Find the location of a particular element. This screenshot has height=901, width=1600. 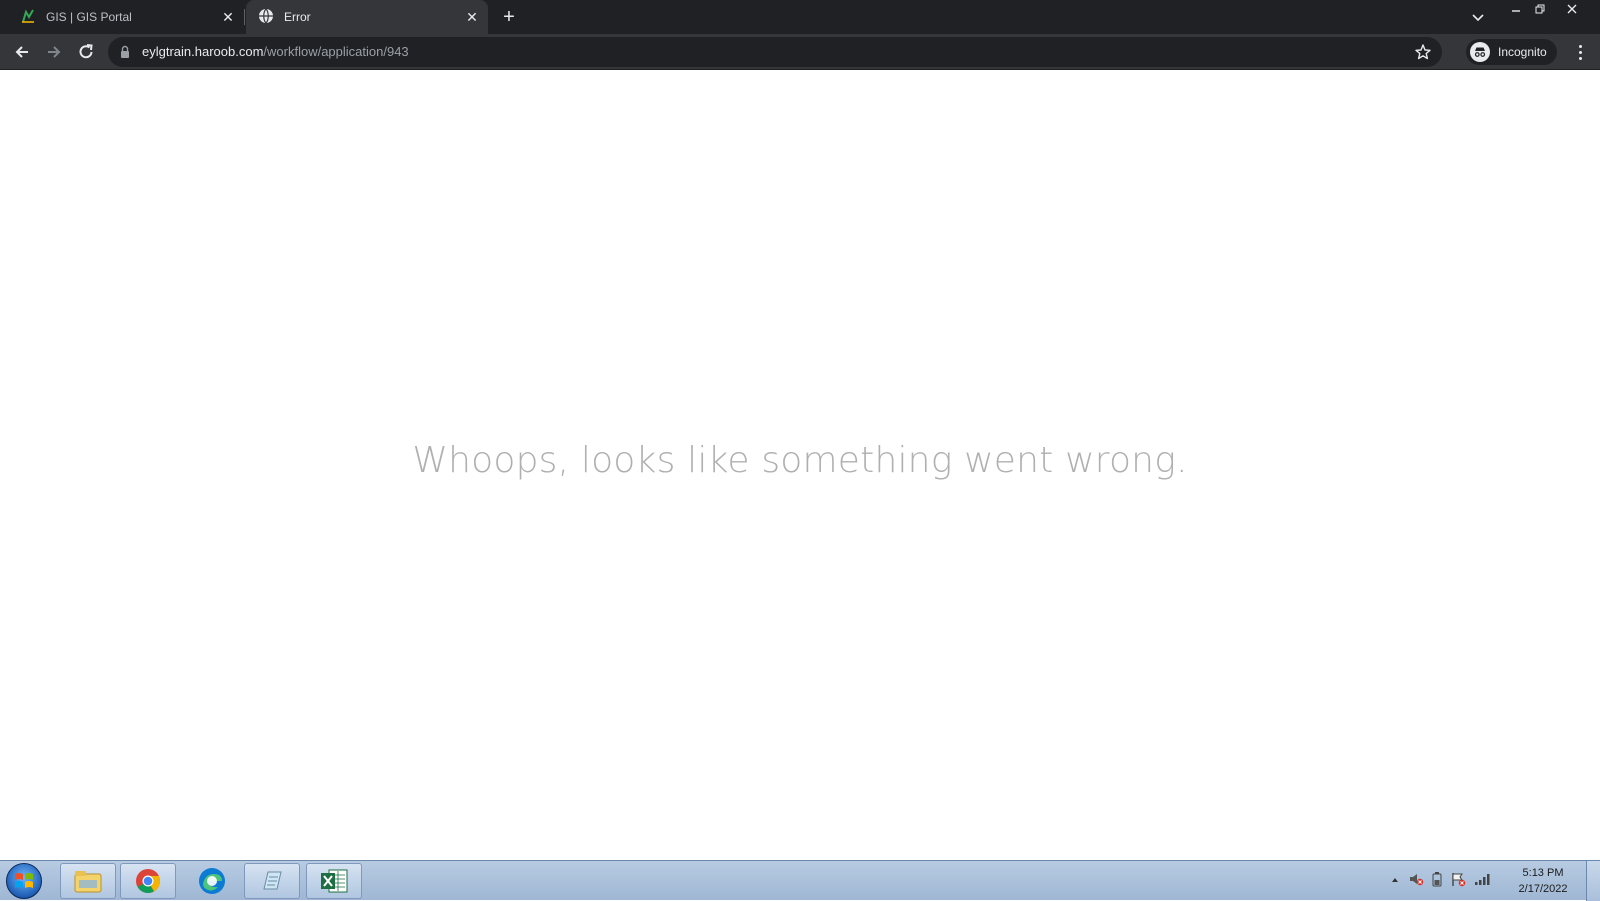

tab-title: Error is located at coordinates (297, 17).